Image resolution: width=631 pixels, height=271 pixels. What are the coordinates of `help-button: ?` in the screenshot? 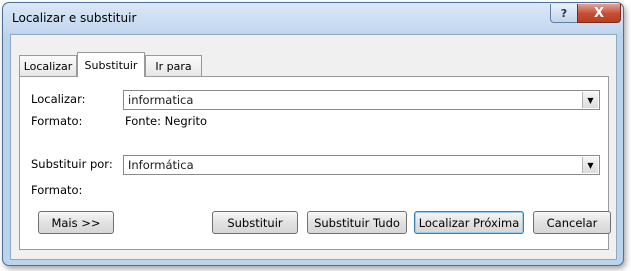 It's located at (564, 13).